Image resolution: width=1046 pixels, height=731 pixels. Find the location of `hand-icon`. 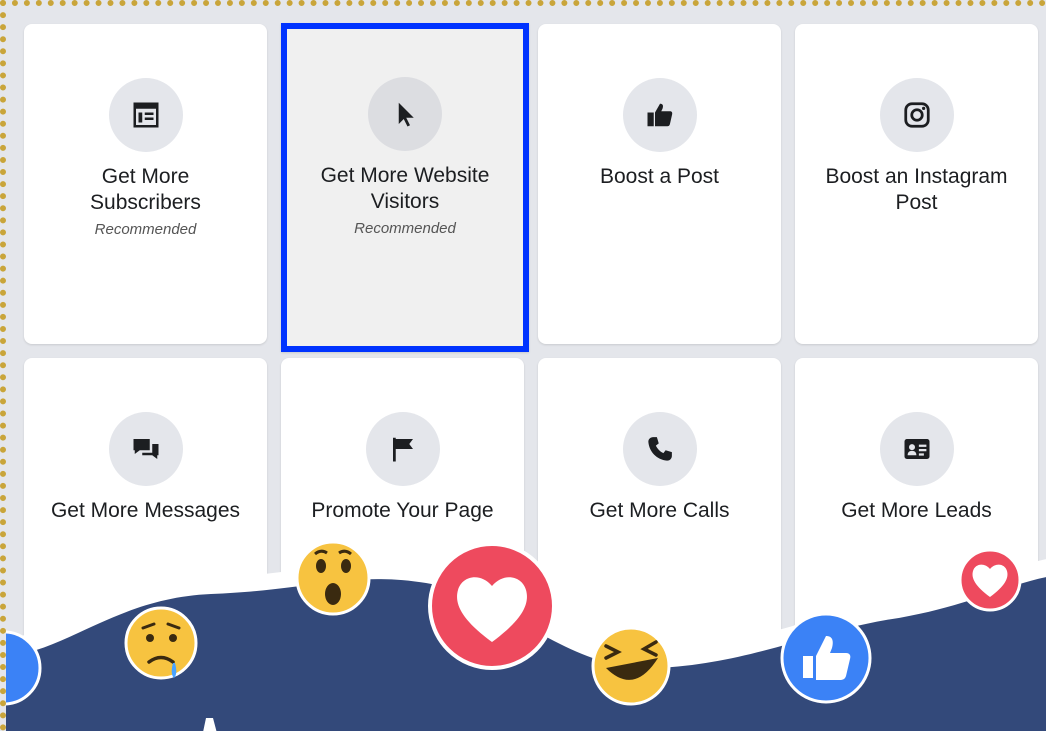

hand-icon is located at coordinates (210, 724).